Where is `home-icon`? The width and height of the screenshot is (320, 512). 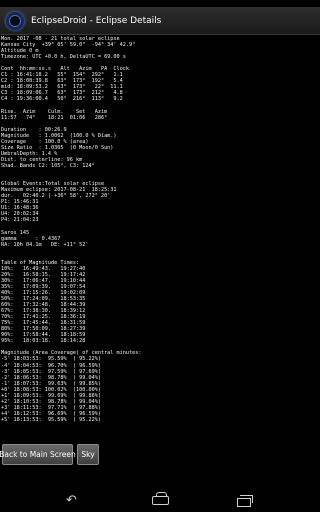 home-icon is located at coordinates (160, 498).